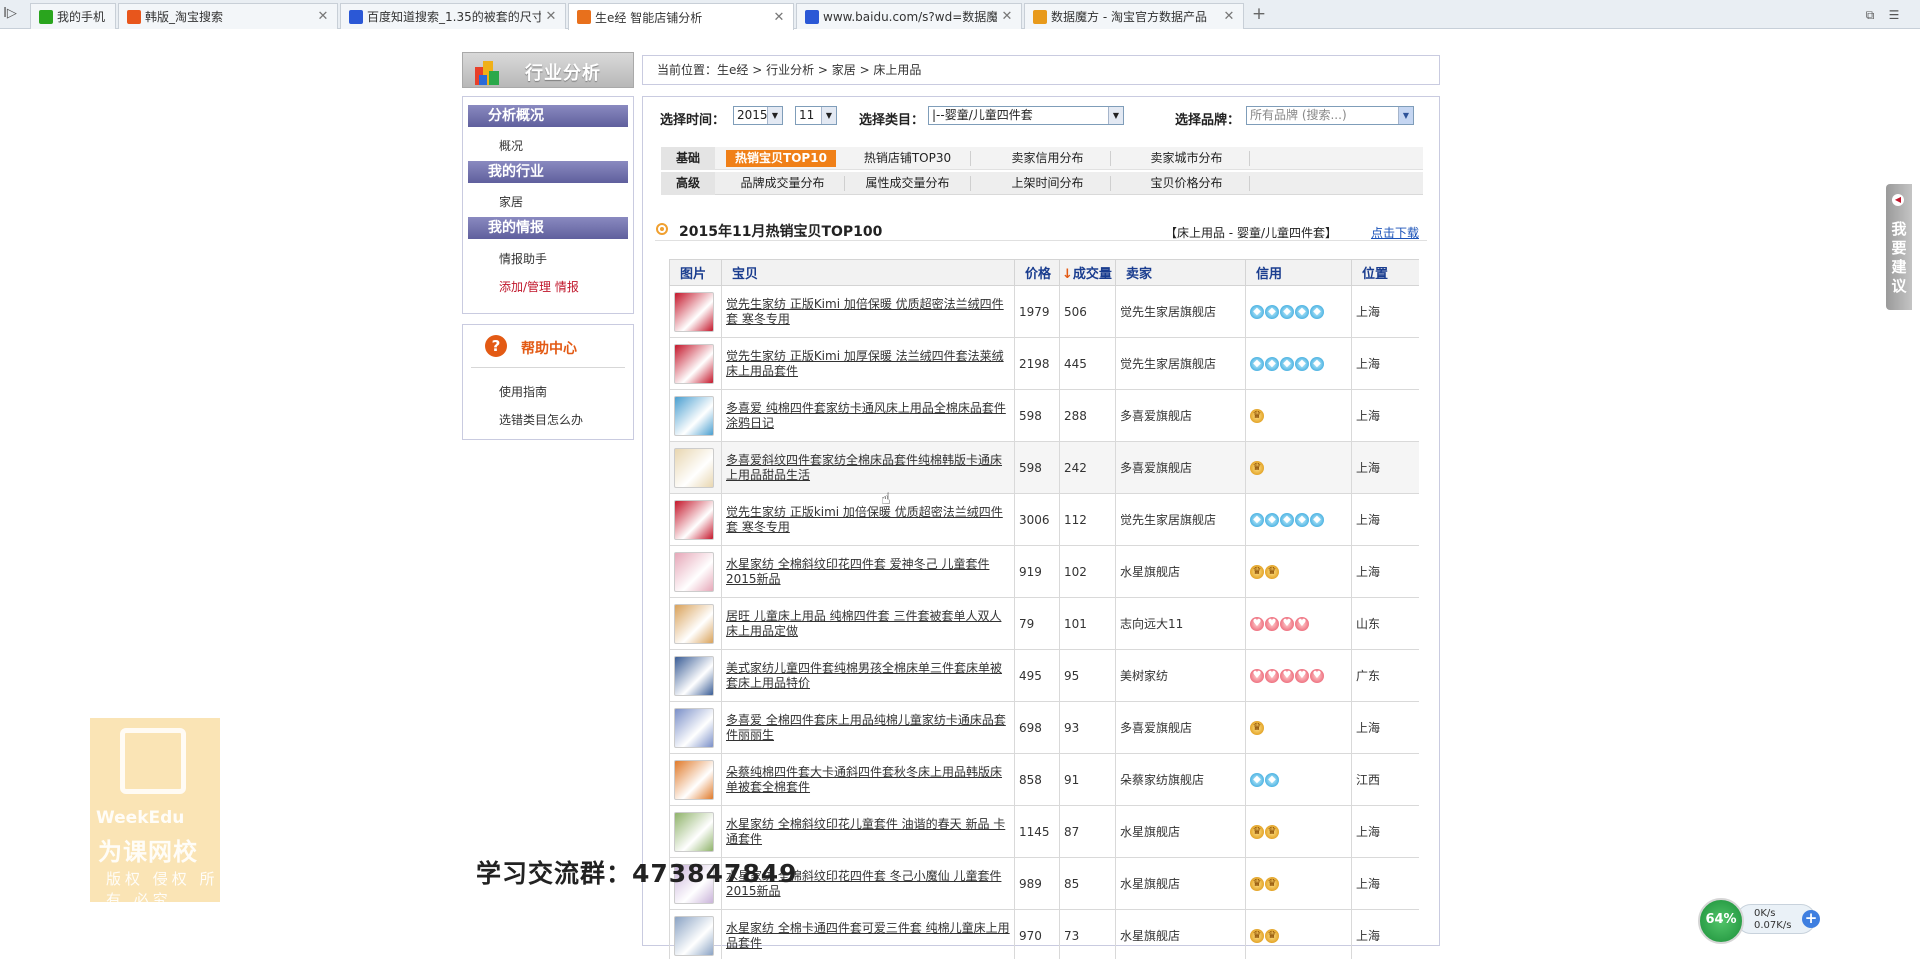 The image size is (1920, 959). I want to click on sidebar-head-overview: 分析概况, so click(548, 116).